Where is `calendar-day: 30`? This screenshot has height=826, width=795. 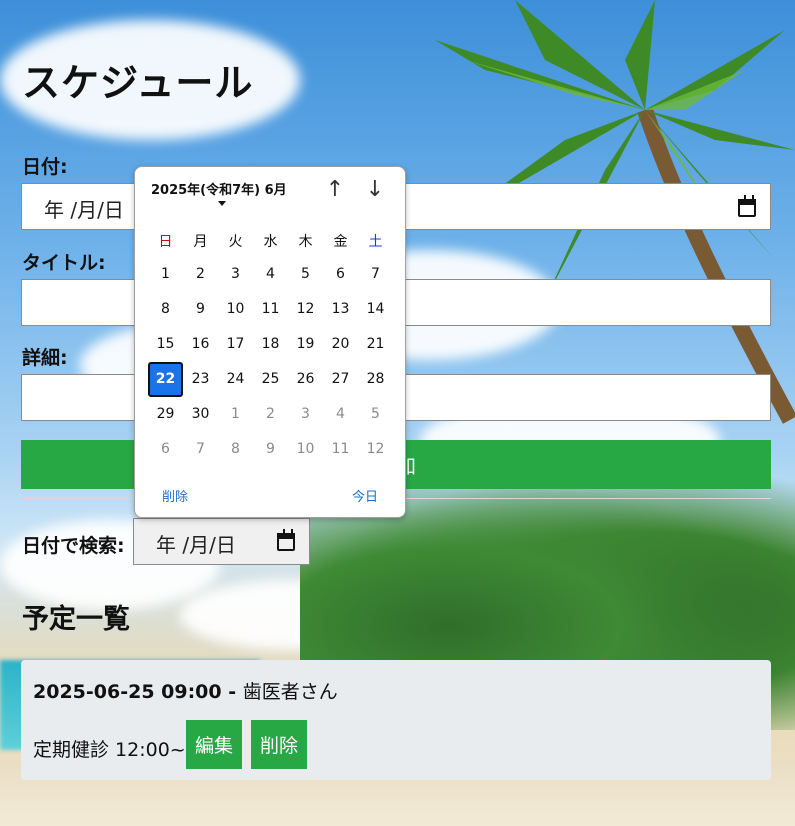
calendar-day: 30 is located at coordinates (200, 414).